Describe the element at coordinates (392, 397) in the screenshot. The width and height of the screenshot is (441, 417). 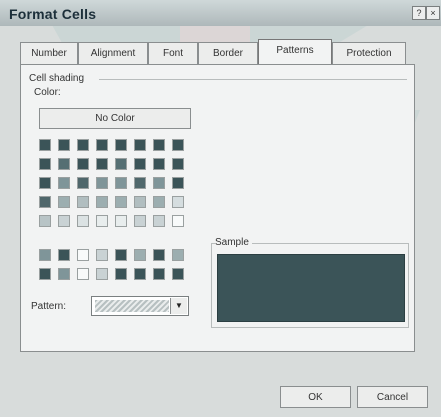
I see `cancel-button: Cancel` at that location.